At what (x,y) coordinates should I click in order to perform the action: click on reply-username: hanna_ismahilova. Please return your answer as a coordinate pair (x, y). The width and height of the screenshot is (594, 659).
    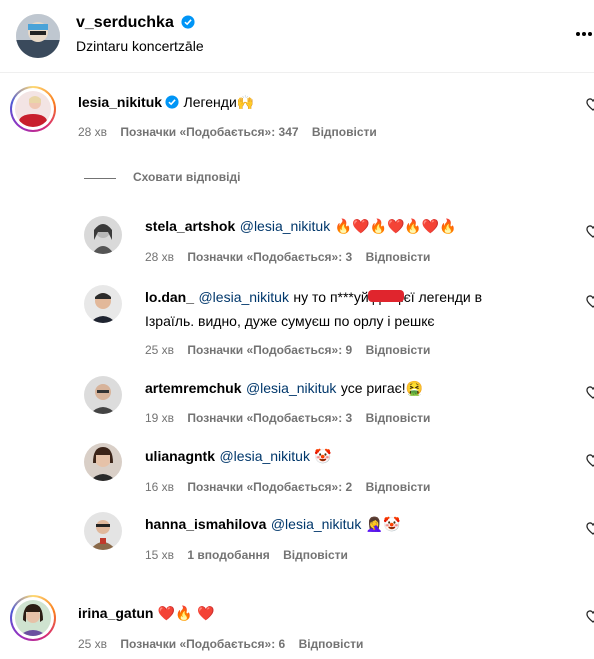
    Looking at the image, I should click on (205, 524).